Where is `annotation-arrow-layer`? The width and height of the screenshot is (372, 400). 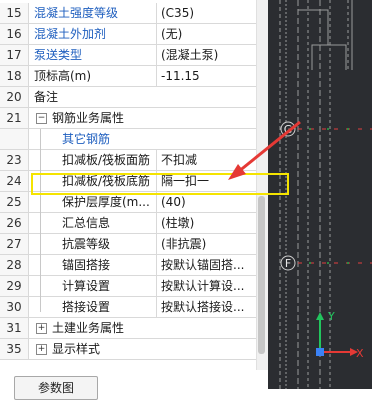
annotation-arrow-layer is located at coordinates (264, 150).